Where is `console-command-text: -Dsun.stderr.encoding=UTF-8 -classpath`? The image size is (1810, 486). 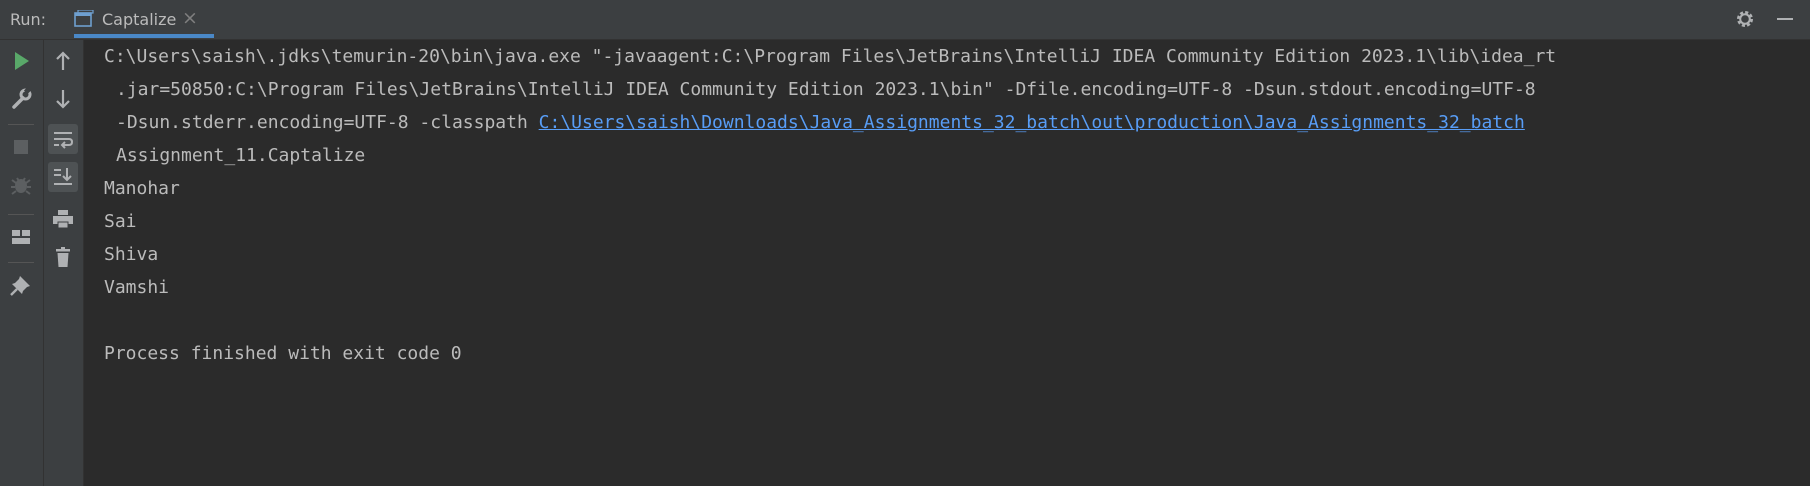
console-command-text: -Dsun.stderr.encoding=UTF-8 -classpath is located at coordinates (327, 122).